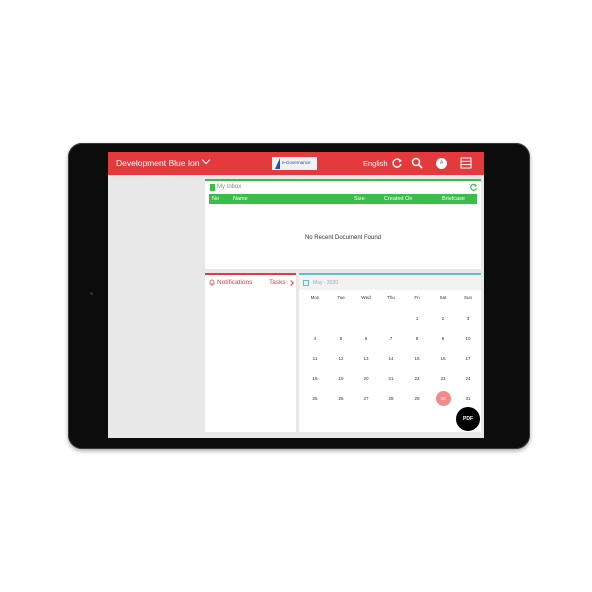 Image resolution: width=592 pixels, height=592 pixels. Describe the element at coordinates (466, 163) in the screenshot. I see `menu-icon` at that location.